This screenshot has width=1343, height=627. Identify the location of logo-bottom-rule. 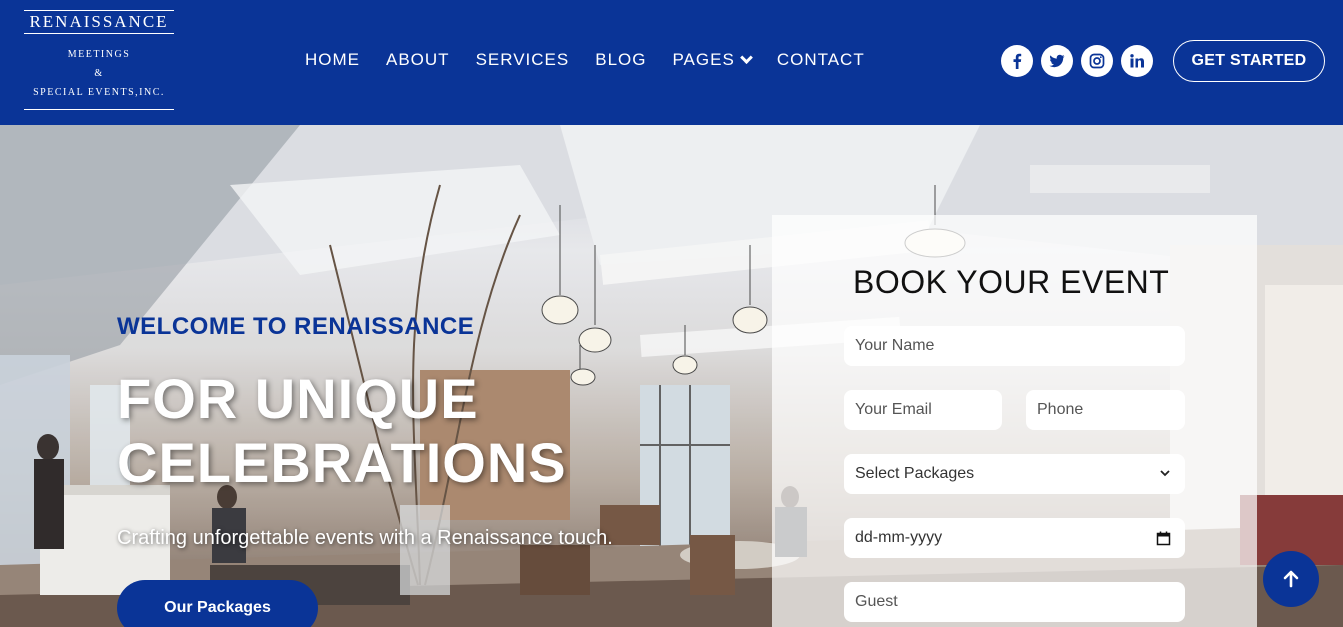
(99, 109).